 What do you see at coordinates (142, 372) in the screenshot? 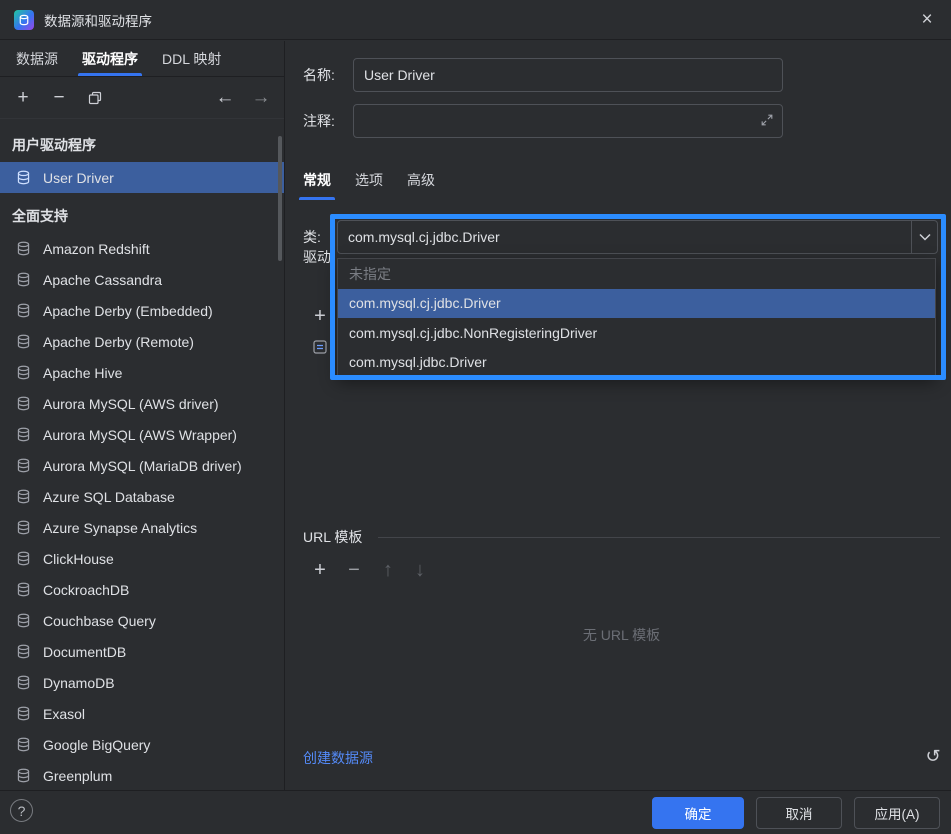
I see `sidebar-item: Apache Hive` at bounding box center [142, 372].